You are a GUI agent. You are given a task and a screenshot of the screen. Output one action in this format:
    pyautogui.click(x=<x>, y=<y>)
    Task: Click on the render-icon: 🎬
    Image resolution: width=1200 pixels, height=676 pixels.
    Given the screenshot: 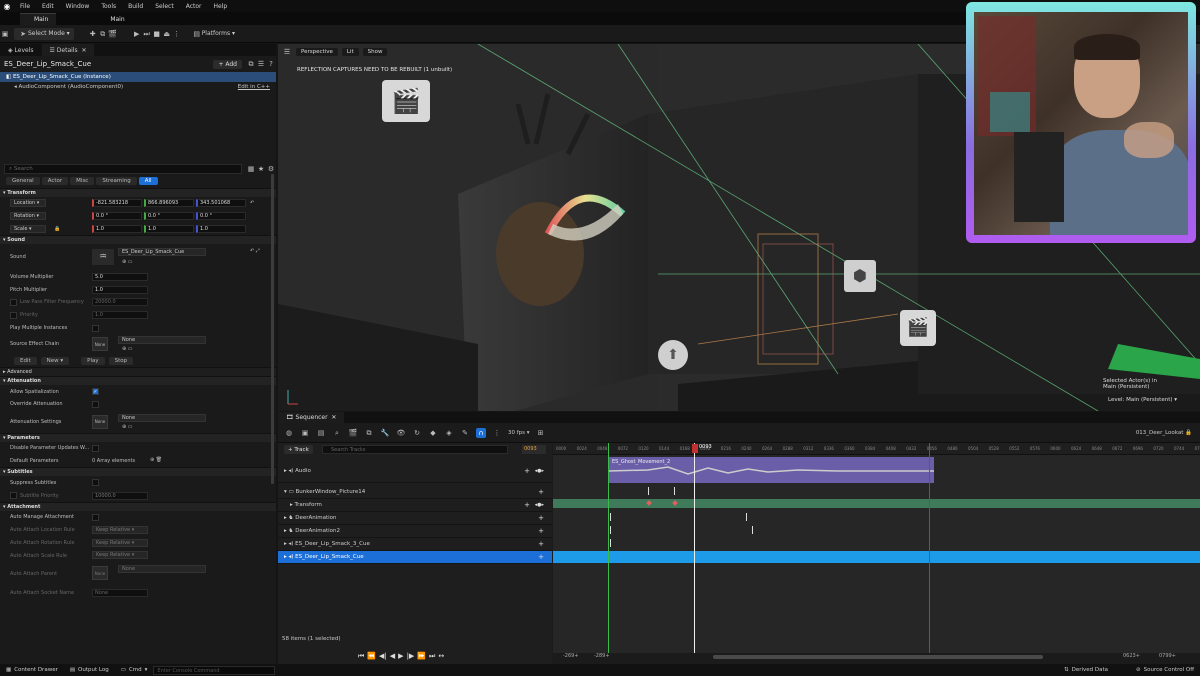 What is the action you would take?
    pyautogui.click(x=353, y=433)
    